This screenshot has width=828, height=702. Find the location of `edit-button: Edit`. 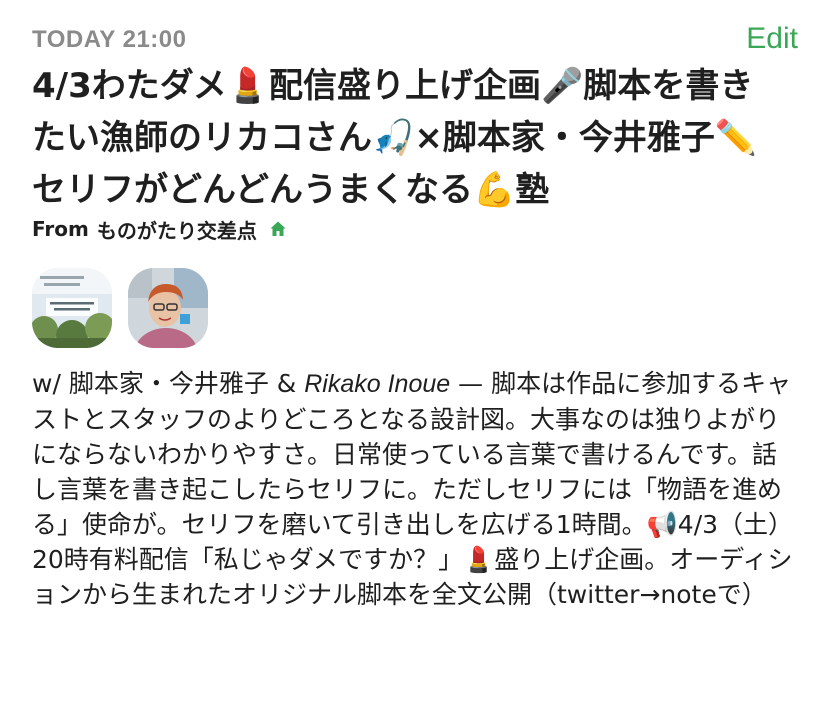

edit-button: Edit is located at coordinates (772, 39).